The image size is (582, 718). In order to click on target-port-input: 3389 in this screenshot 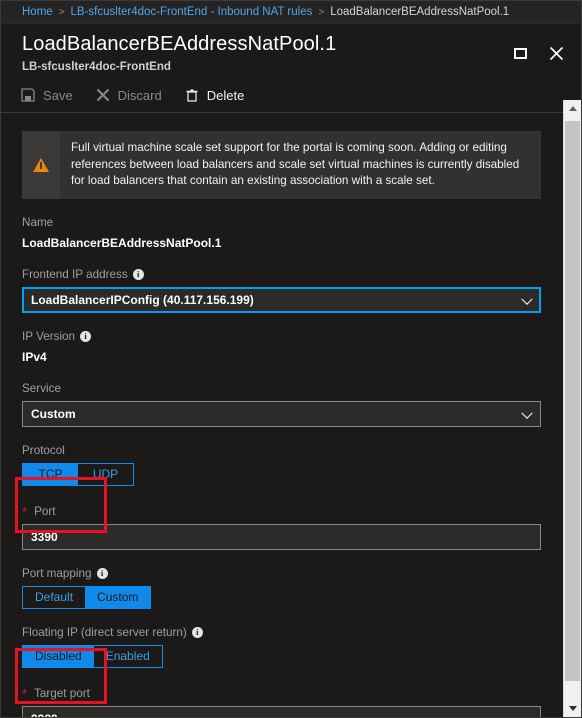, I will do `click(281, 711)`.